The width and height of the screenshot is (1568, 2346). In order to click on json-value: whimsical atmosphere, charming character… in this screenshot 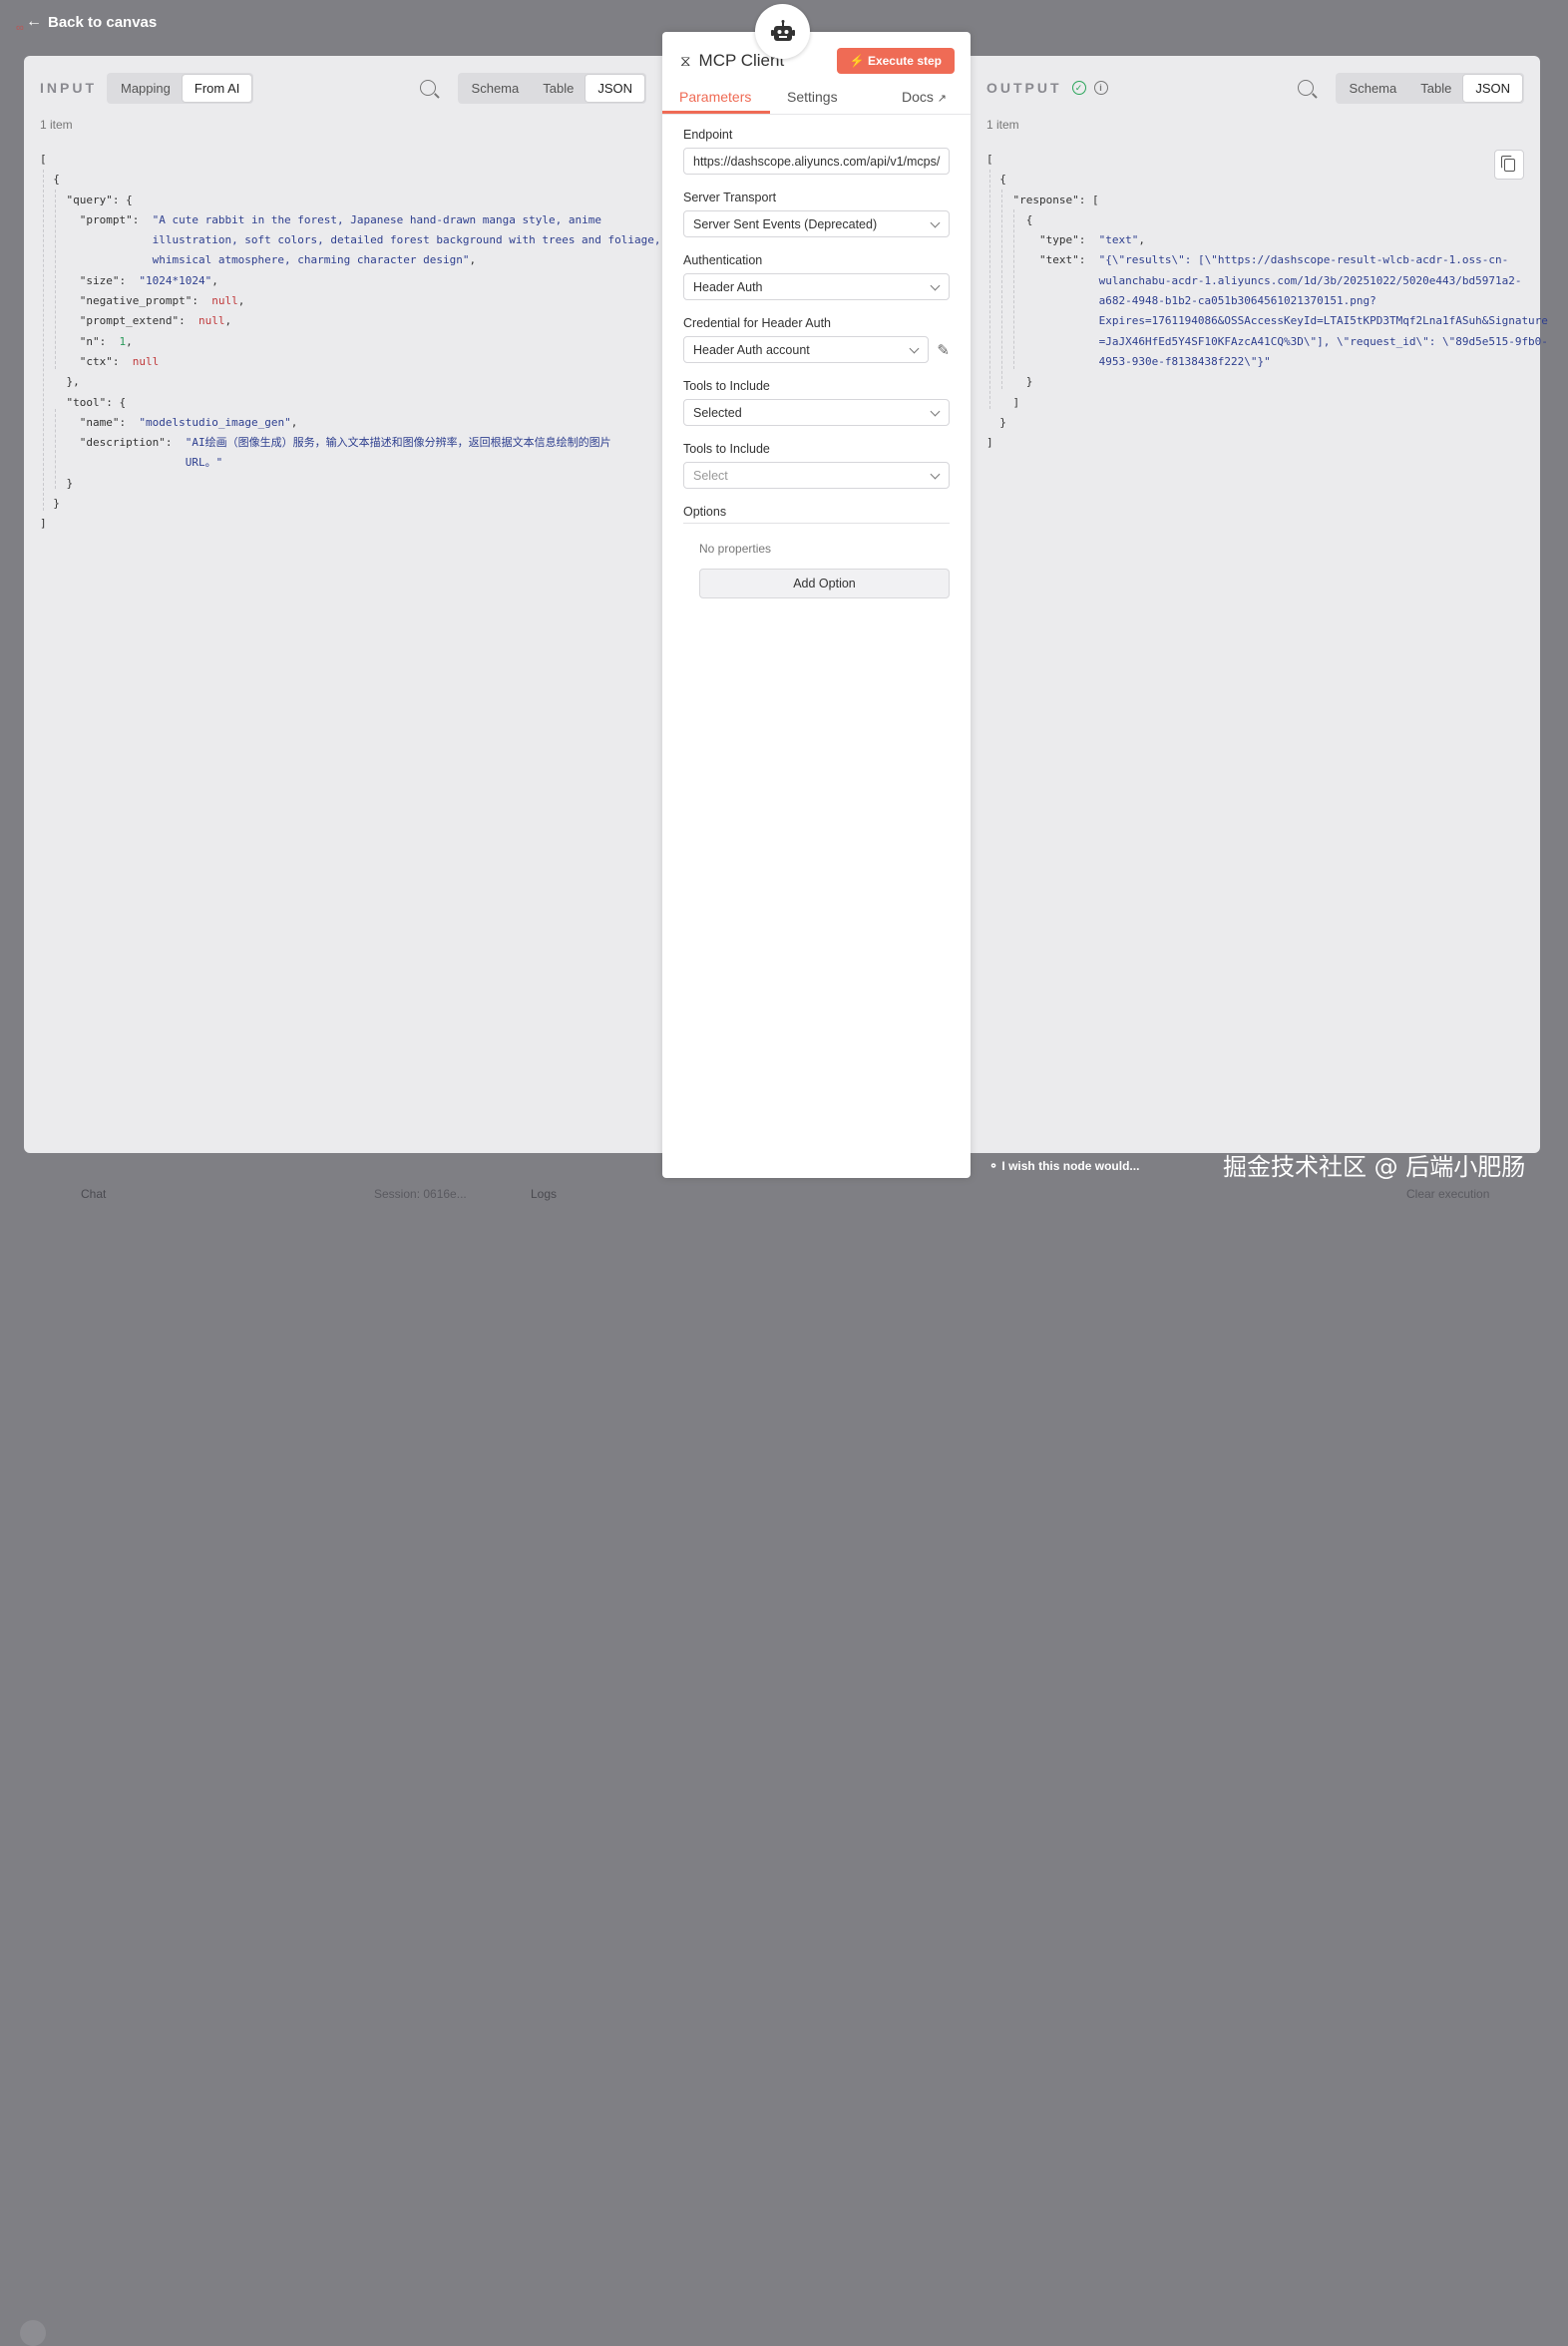, I will do `click(311, 260)`.